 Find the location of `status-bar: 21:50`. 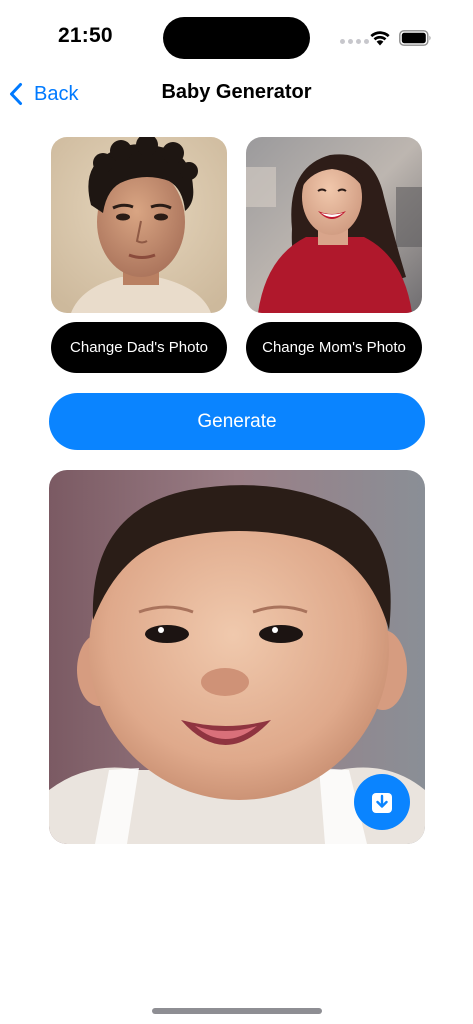

status-bar: 21:50 is located at coordinates (236, 36).